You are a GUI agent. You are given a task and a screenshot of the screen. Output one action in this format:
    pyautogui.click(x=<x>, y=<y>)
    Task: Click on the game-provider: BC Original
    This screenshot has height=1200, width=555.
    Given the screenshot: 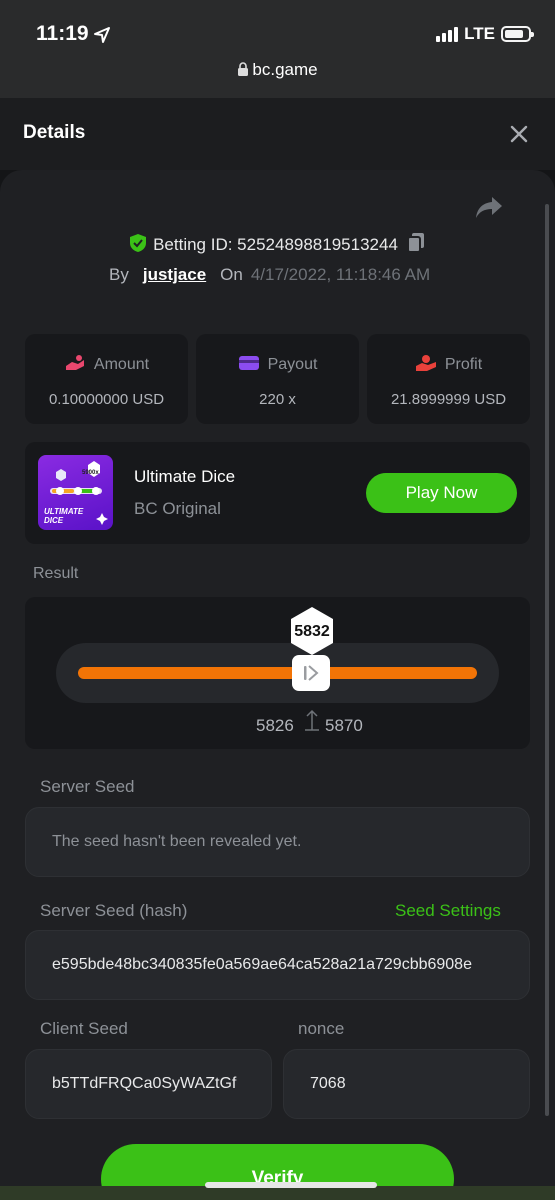 What is the action you would take?
    pyautogui.click(x=177, y=508)
    